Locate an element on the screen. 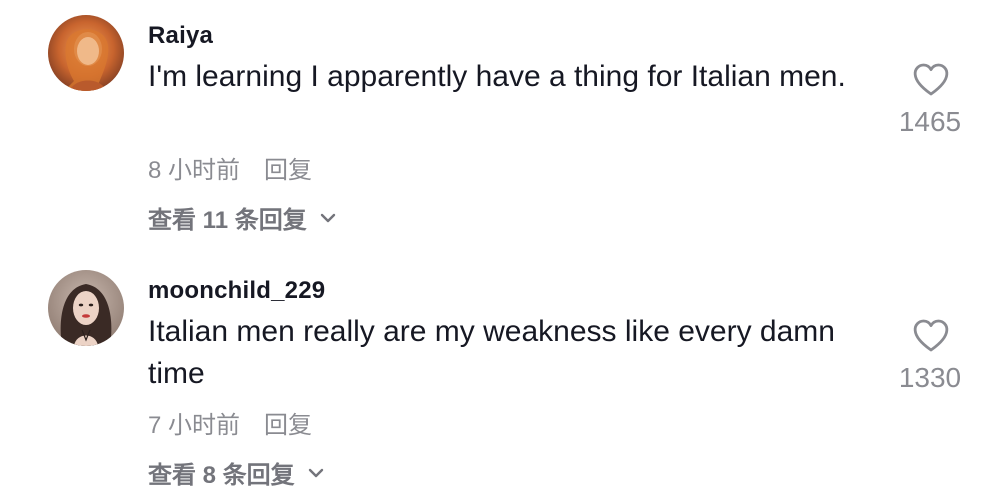  comment-username: Raiya is located at coordinates (180, 36).